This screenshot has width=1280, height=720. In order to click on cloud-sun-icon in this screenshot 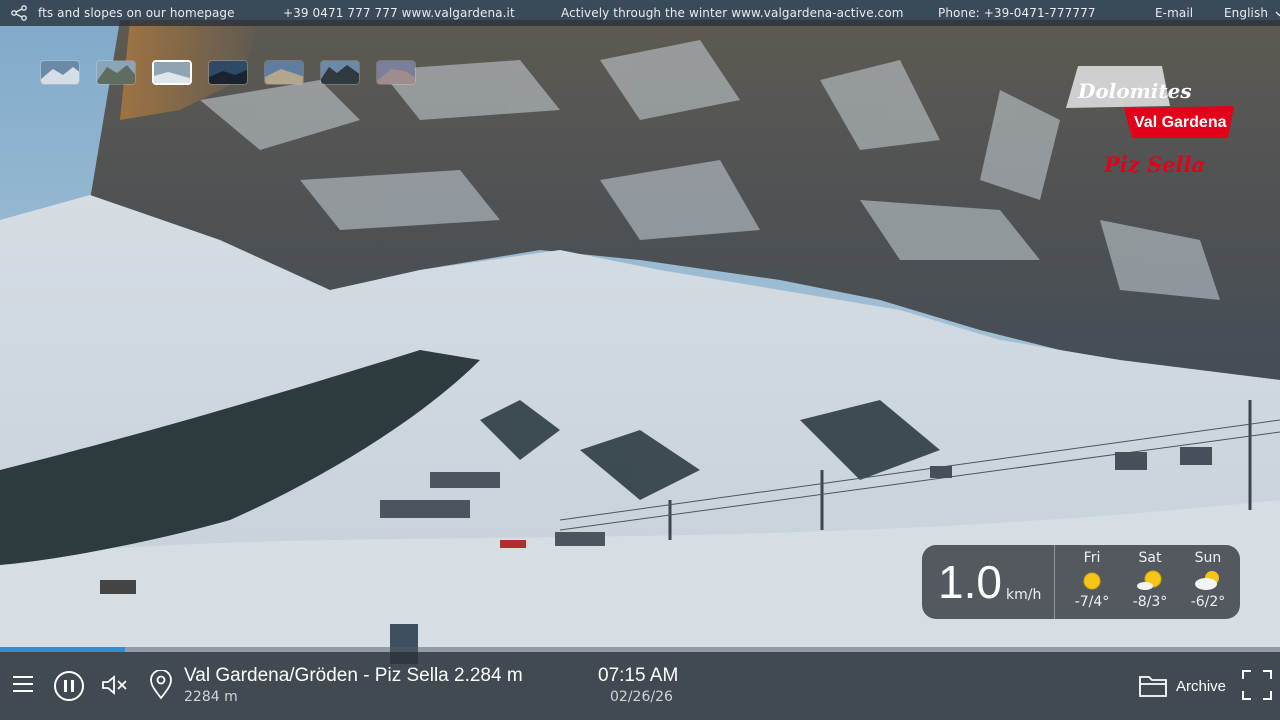, I will do `click(1208, 580)`.